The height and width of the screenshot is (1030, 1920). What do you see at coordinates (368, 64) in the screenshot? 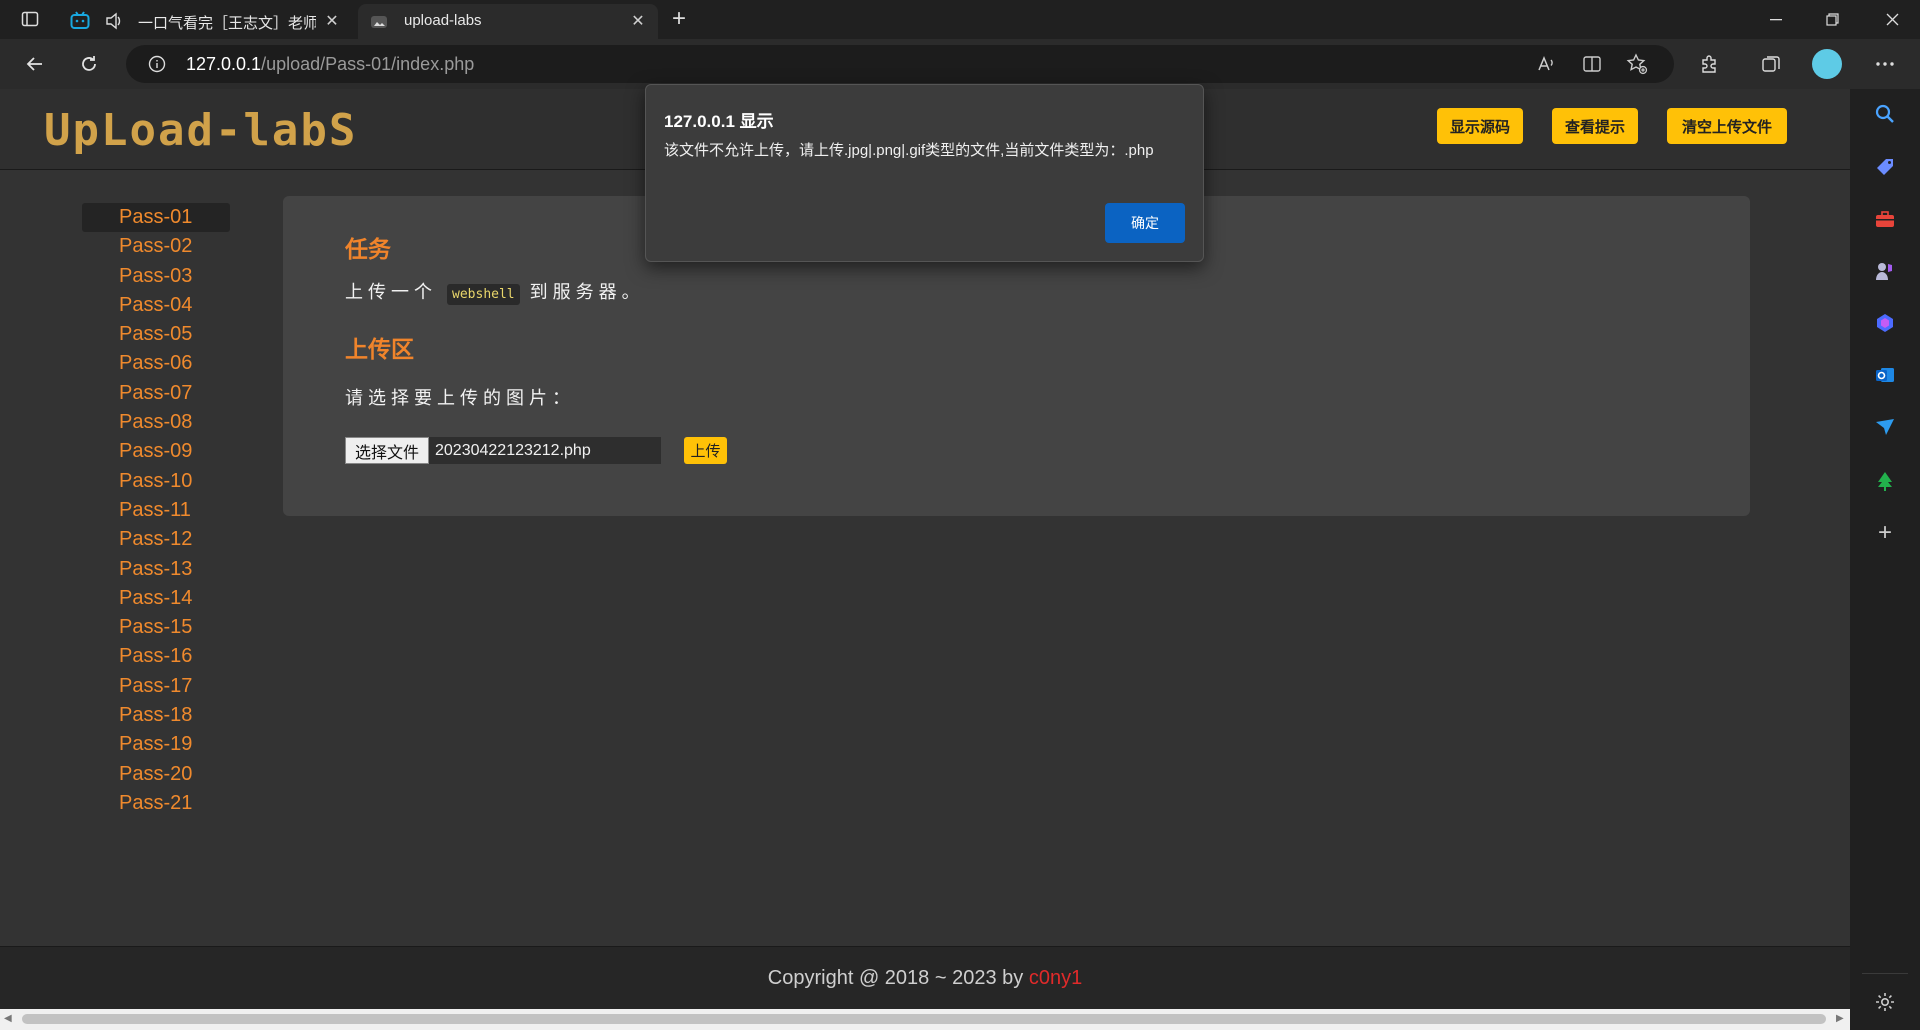
I see `url-path: /upload/Pass-01/index.php` at bounding box center [368, 64].